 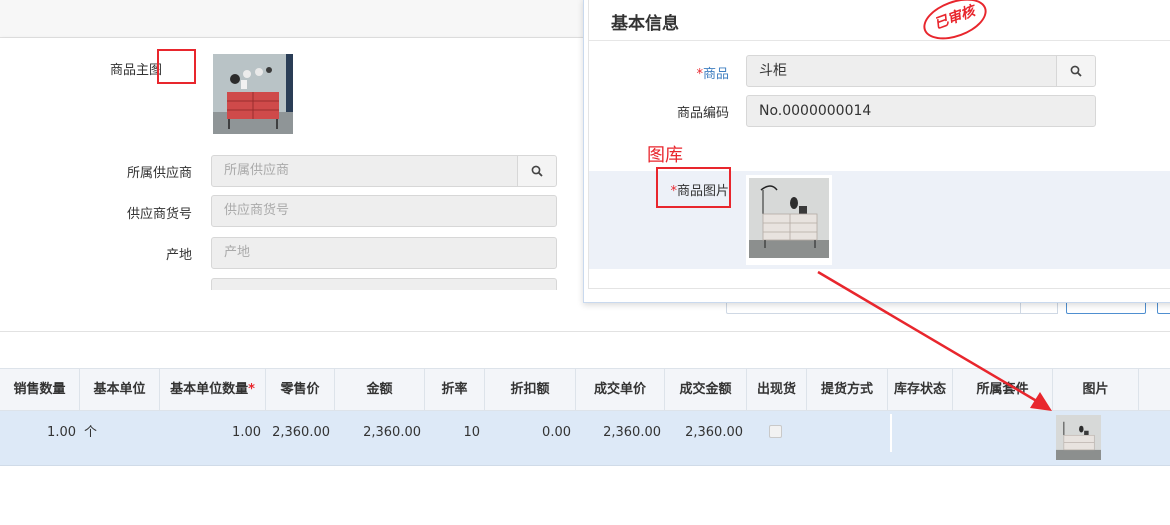 I want to click on arrow-annotation, so click(x=934, y=340).